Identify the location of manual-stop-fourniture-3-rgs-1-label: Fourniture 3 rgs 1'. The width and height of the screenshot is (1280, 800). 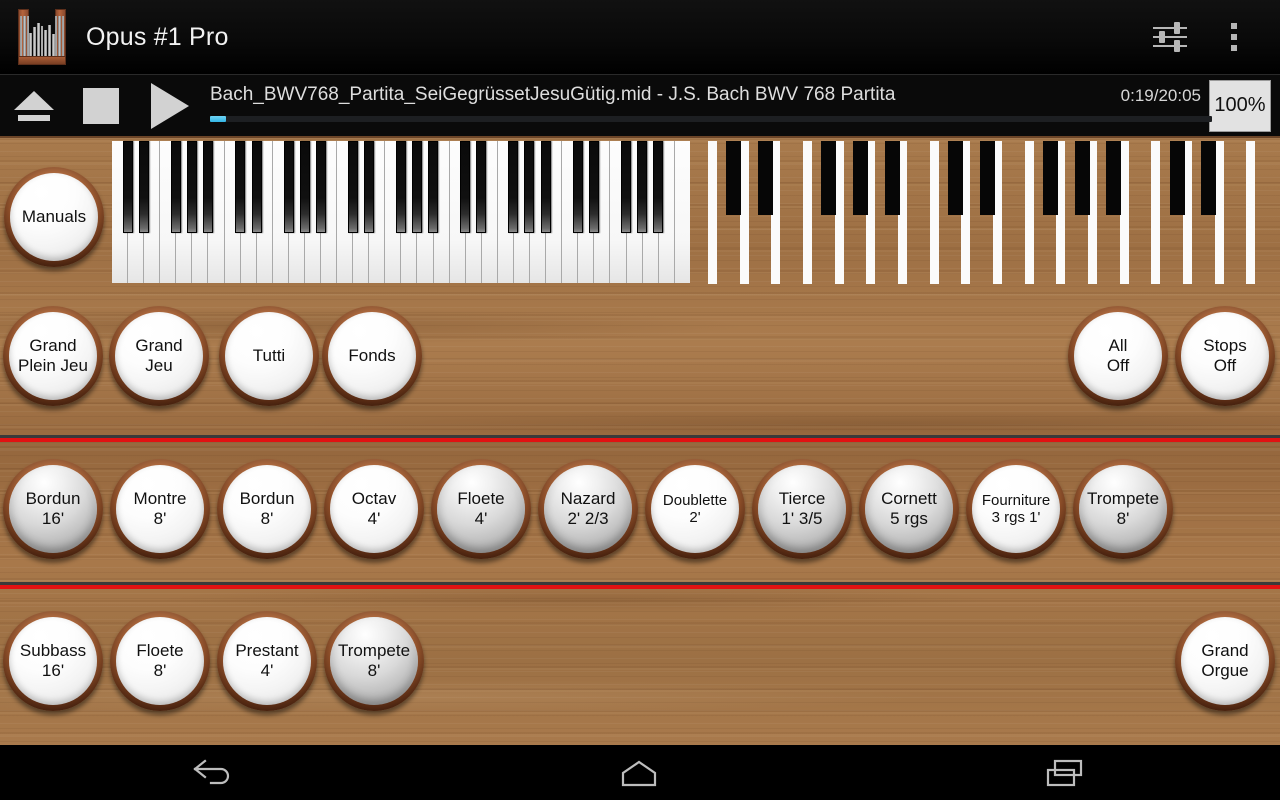
(1016, 509).